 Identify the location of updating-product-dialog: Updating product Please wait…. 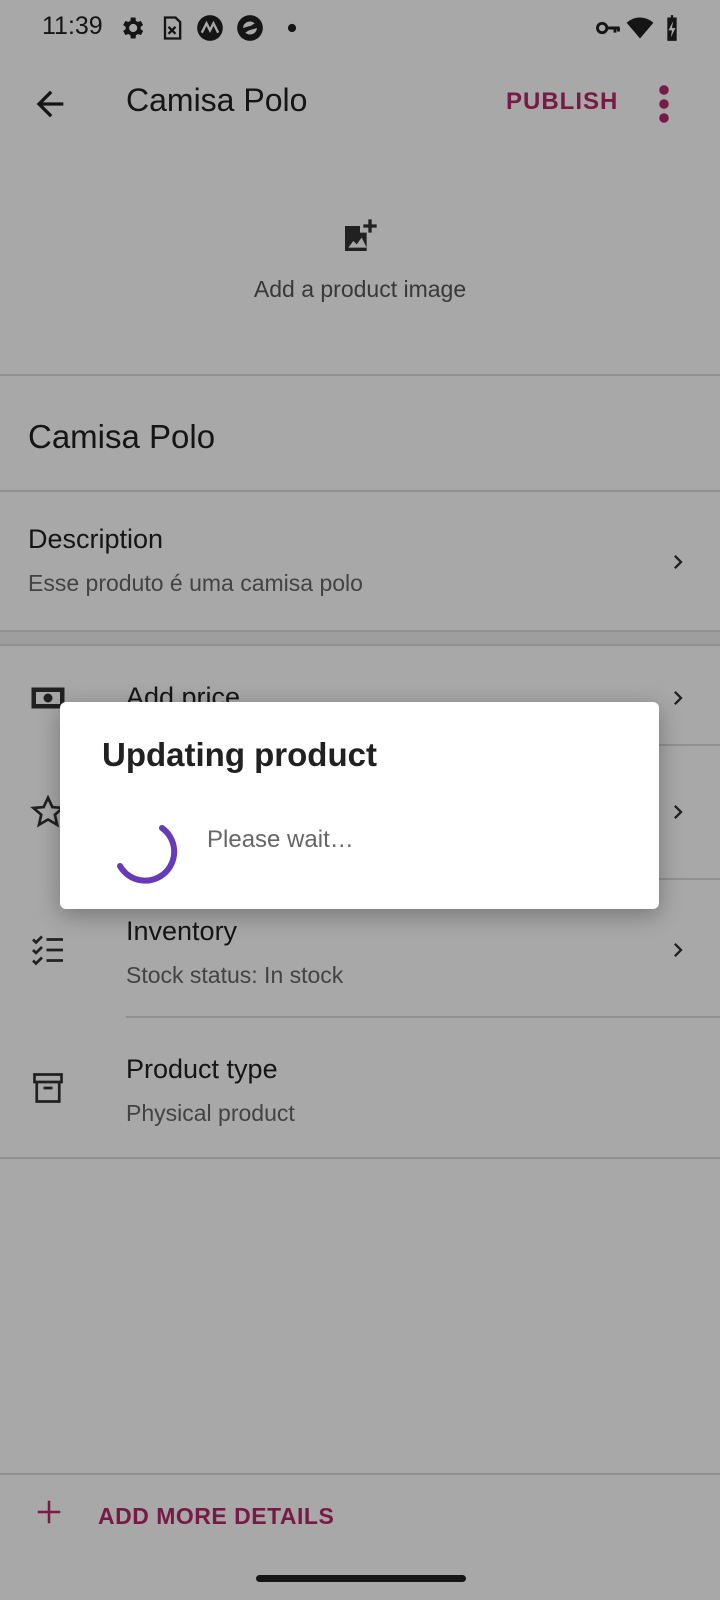
(359, 805).